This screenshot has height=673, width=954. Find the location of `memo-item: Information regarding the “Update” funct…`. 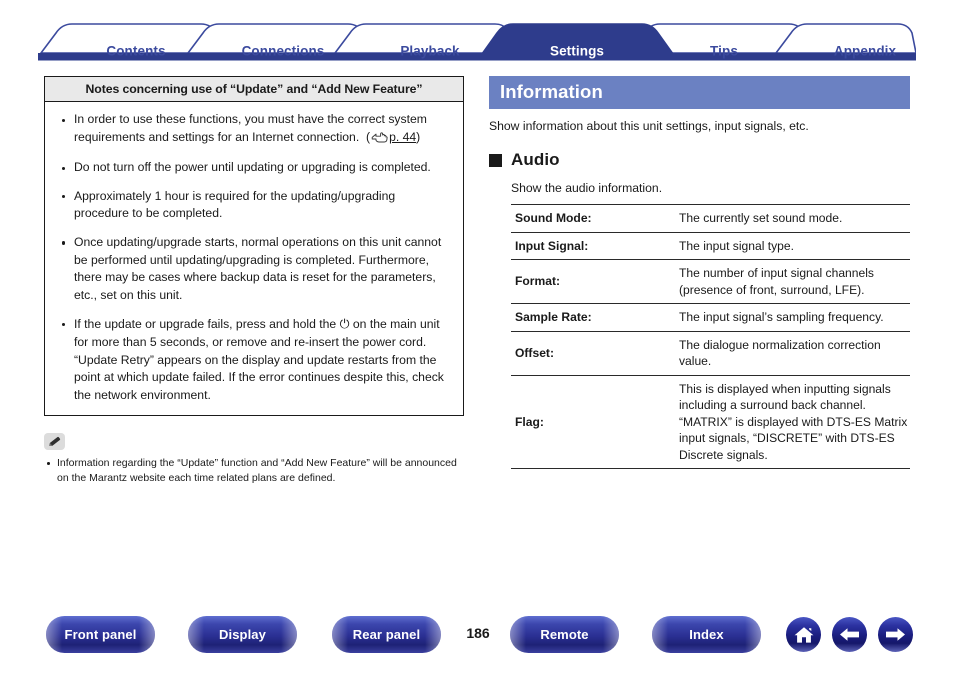

memo-item: Information regarding the “Update” funct… is located at coordinates (254, 470).